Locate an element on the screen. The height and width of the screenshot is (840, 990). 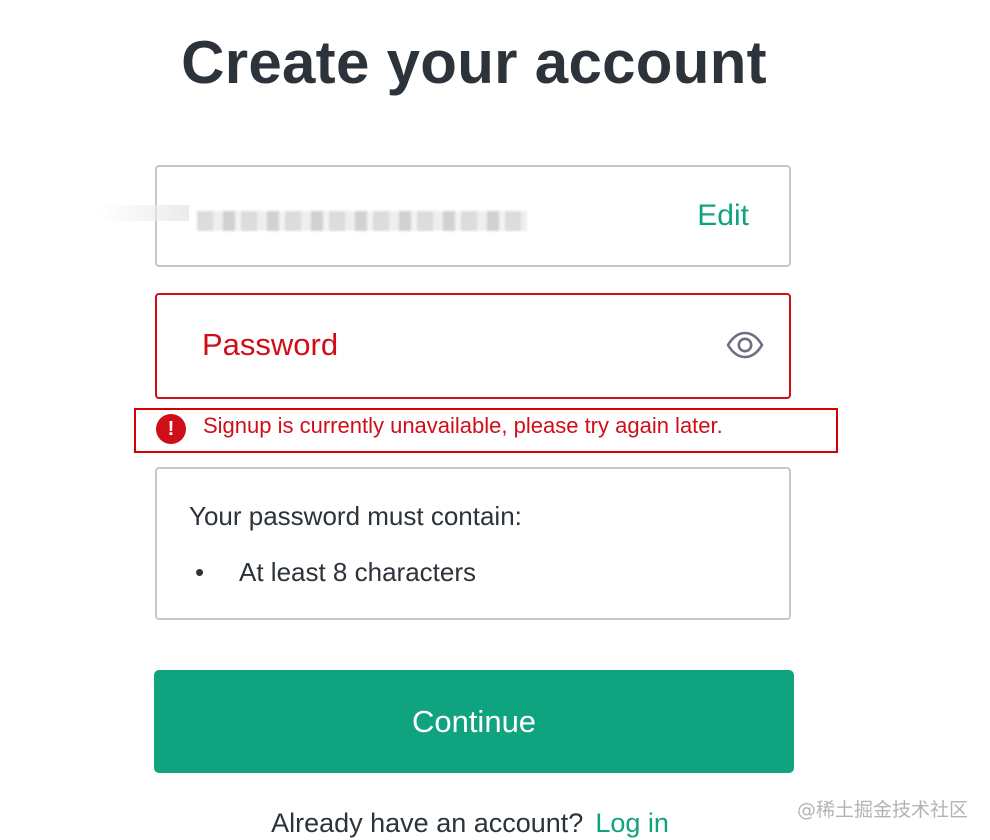
email-field: Edit is located at coordinates (445, 216).